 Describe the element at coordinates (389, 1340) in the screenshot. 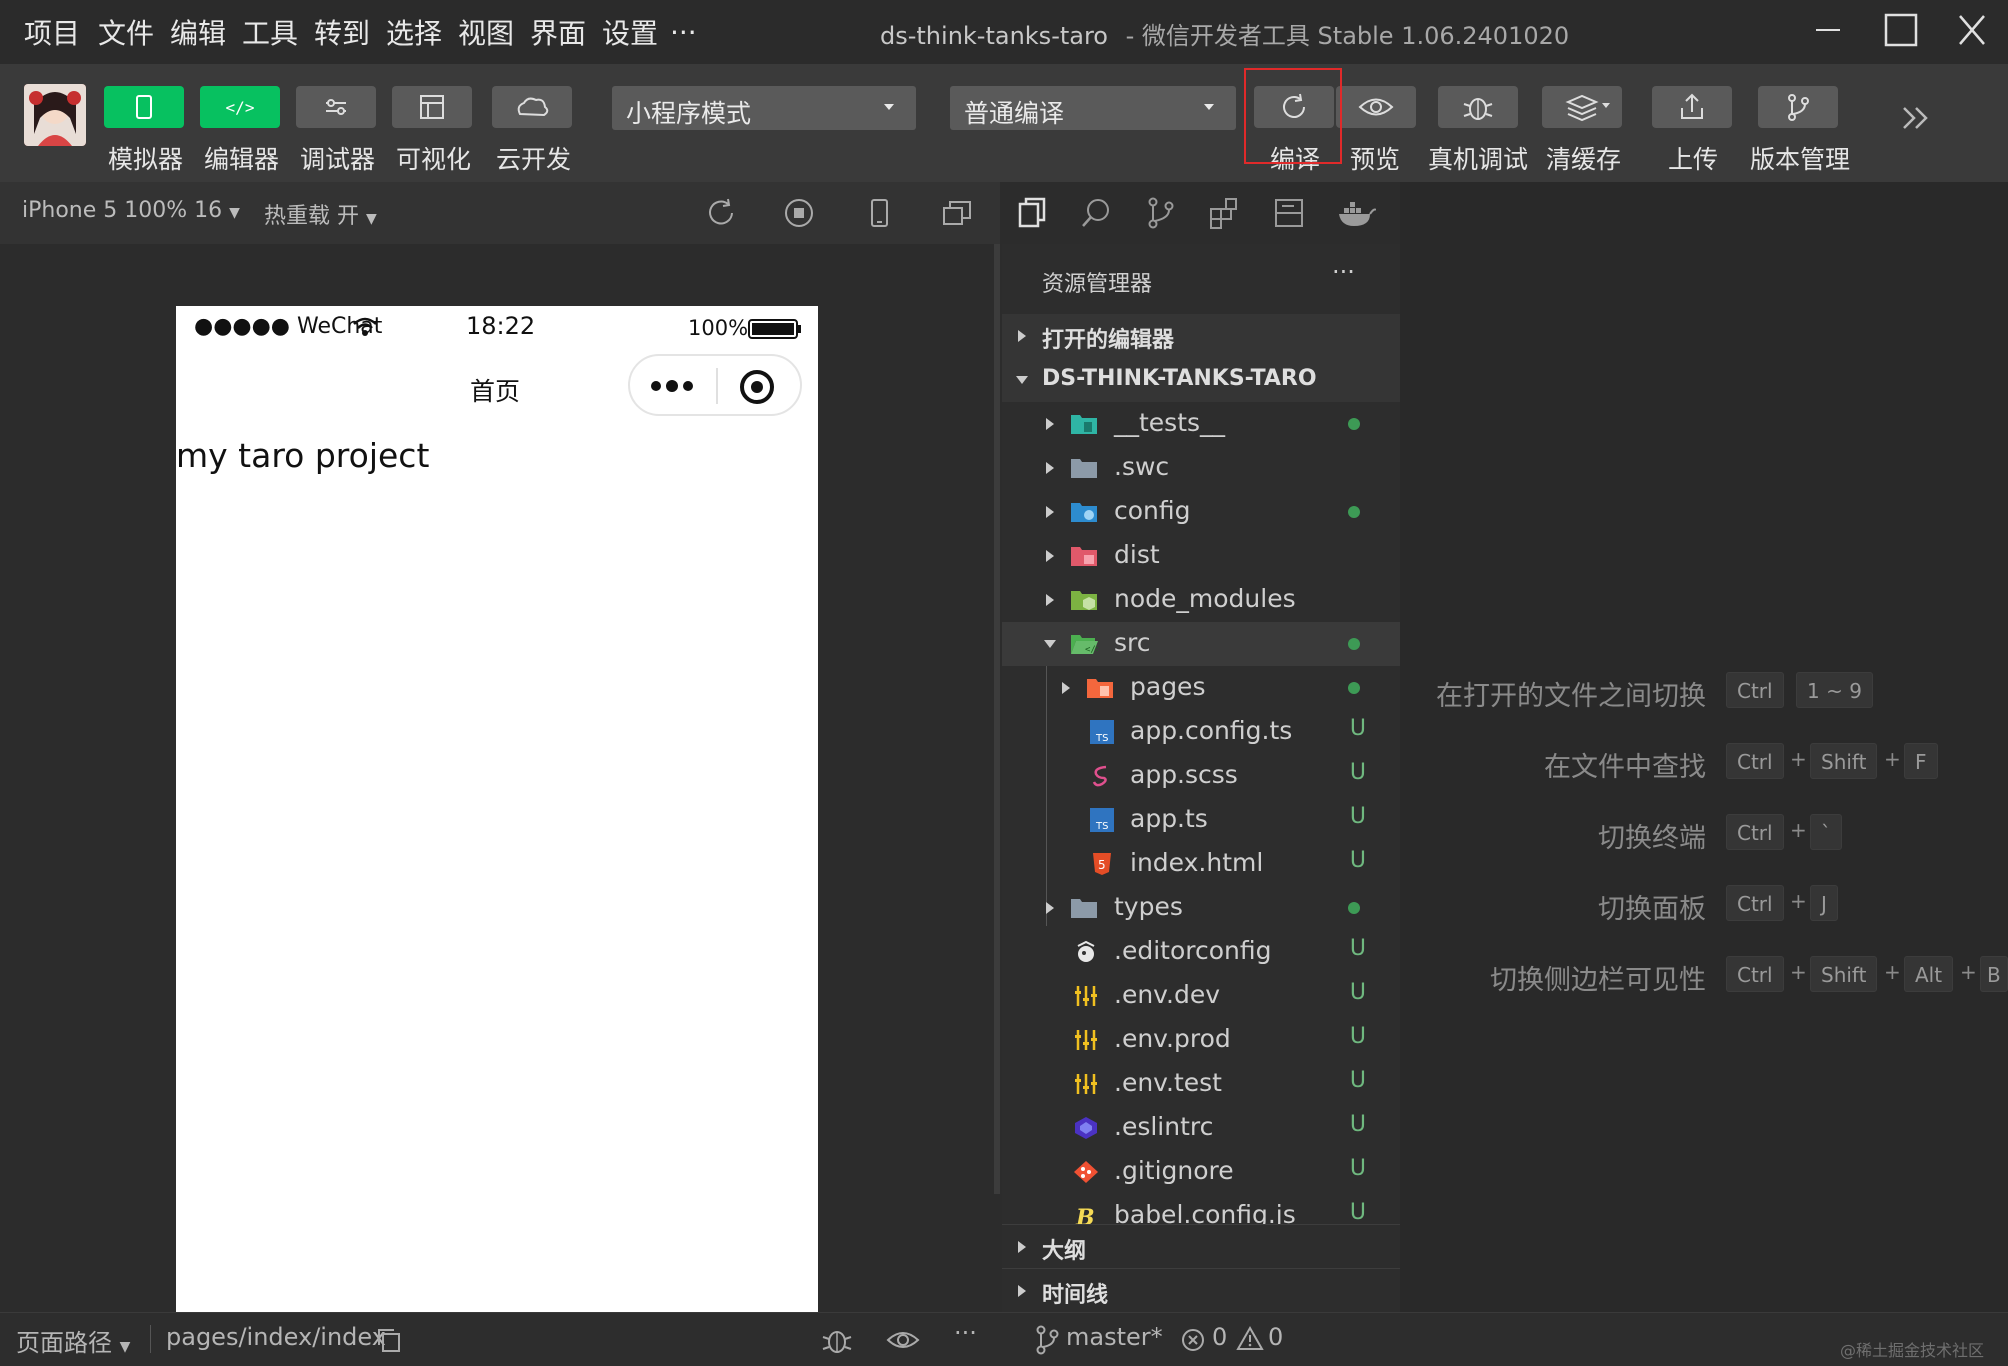

I see `copy-icon` at that location.